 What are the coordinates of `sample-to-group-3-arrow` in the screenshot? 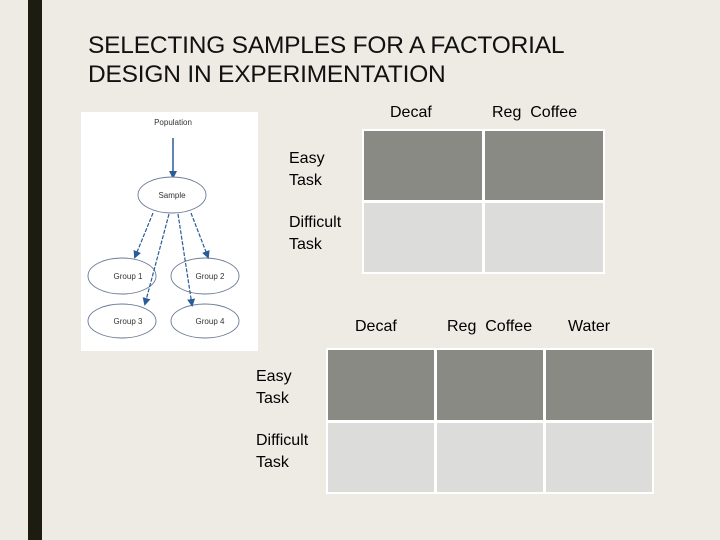 It's located at (156, 259).